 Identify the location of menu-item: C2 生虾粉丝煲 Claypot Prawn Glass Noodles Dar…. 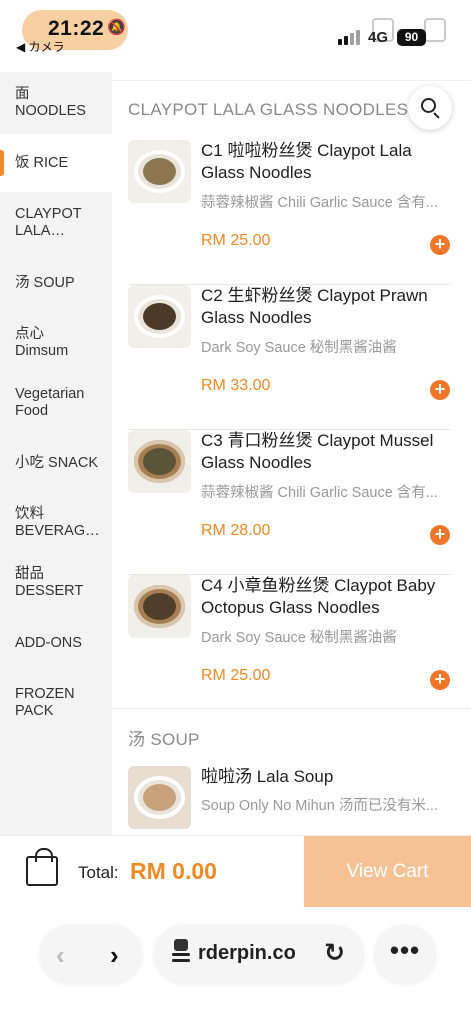
(289, 357).